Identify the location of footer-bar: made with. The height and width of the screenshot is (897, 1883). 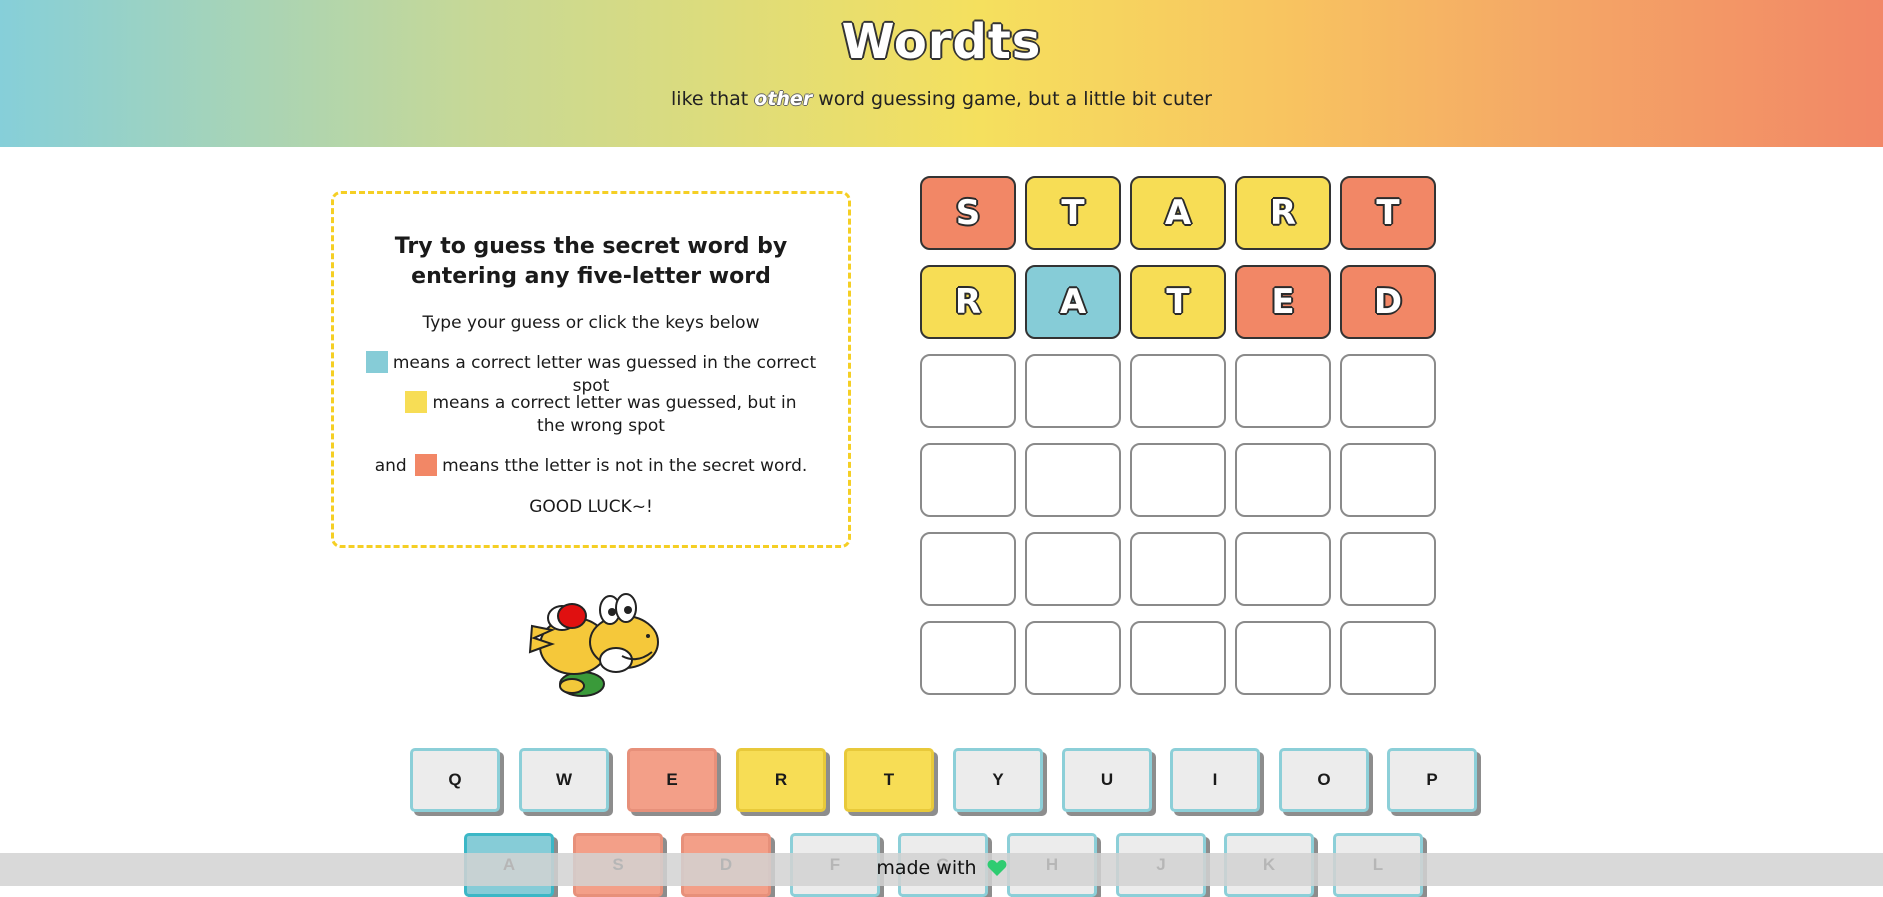
(941, 869).